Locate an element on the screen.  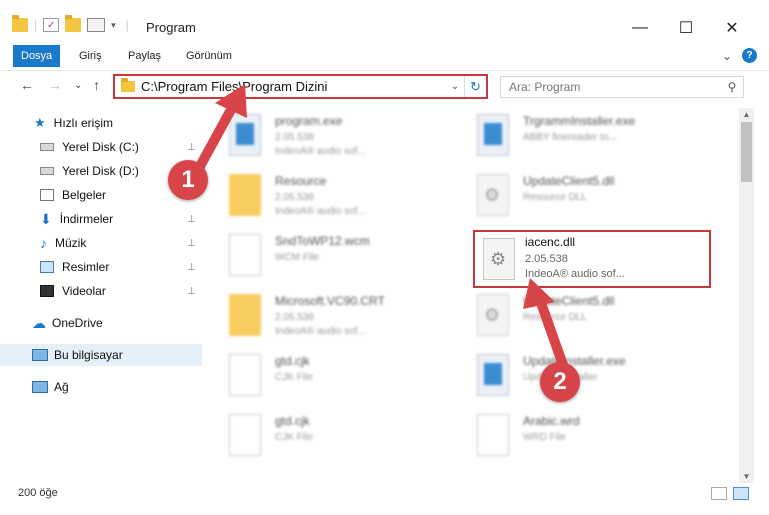
downloads-icon: ⬇ is located at coordinates (46, 218).